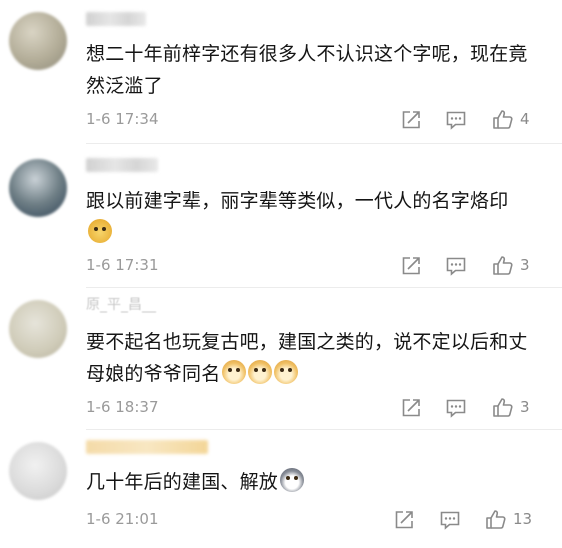  I want to click on comment-time: 1-6 18:37, so click(122, 407).